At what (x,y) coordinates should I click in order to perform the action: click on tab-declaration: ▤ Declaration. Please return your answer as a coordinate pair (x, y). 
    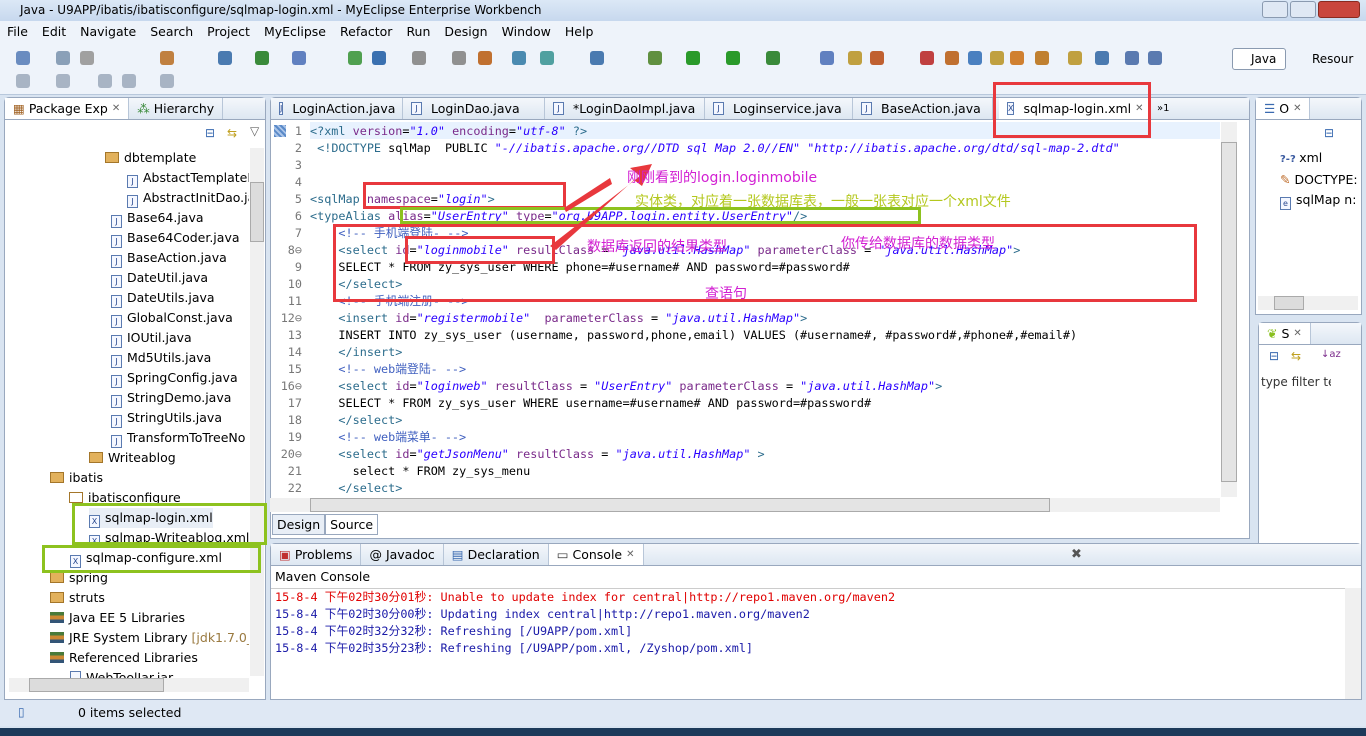
    Looking at the image, I should click on (496, 554).